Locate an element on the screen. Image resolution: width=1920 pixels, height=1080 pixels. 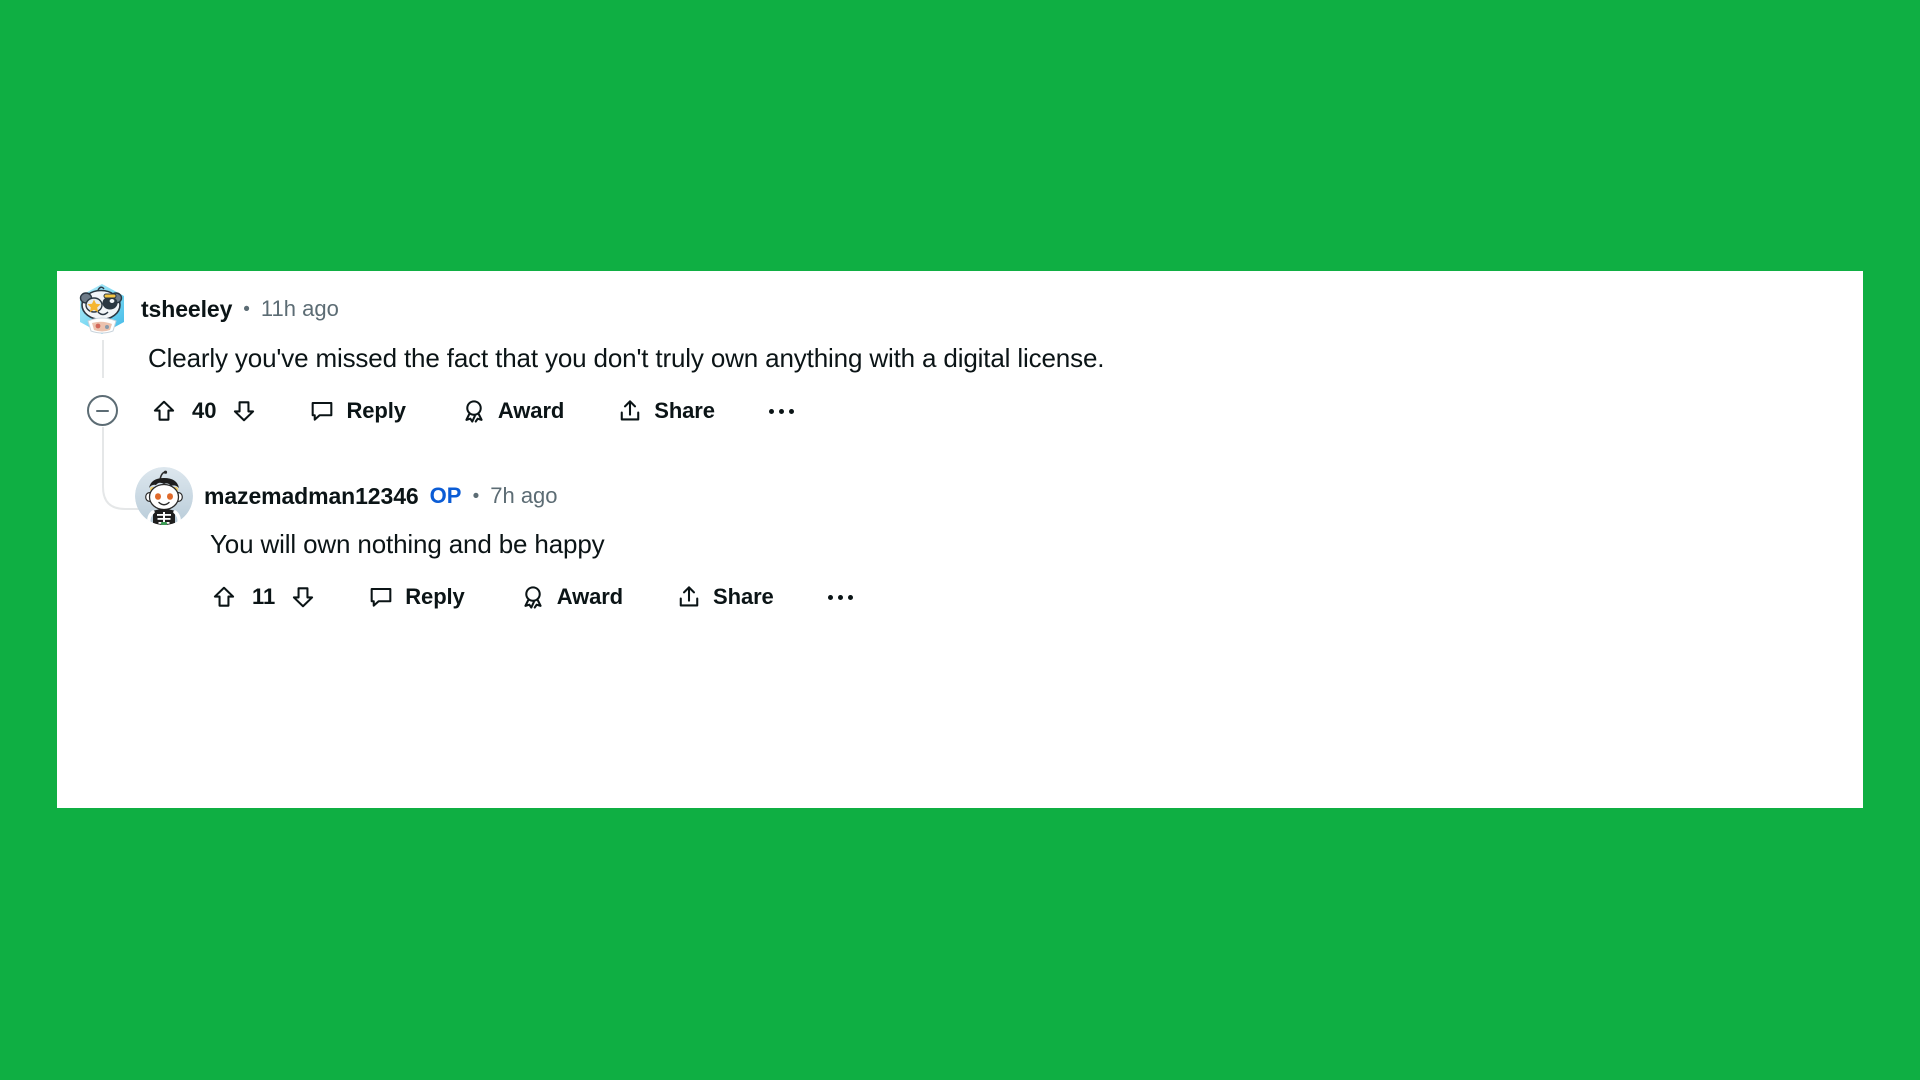
reply-more-options-button is located at coordinates (840, 597).